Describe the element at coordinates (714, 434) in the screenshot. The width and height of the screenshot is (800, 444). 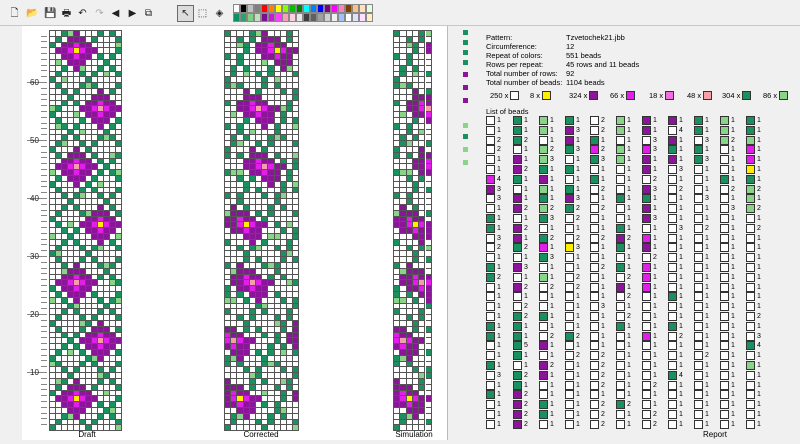
I see `report-label: Report` at that location.